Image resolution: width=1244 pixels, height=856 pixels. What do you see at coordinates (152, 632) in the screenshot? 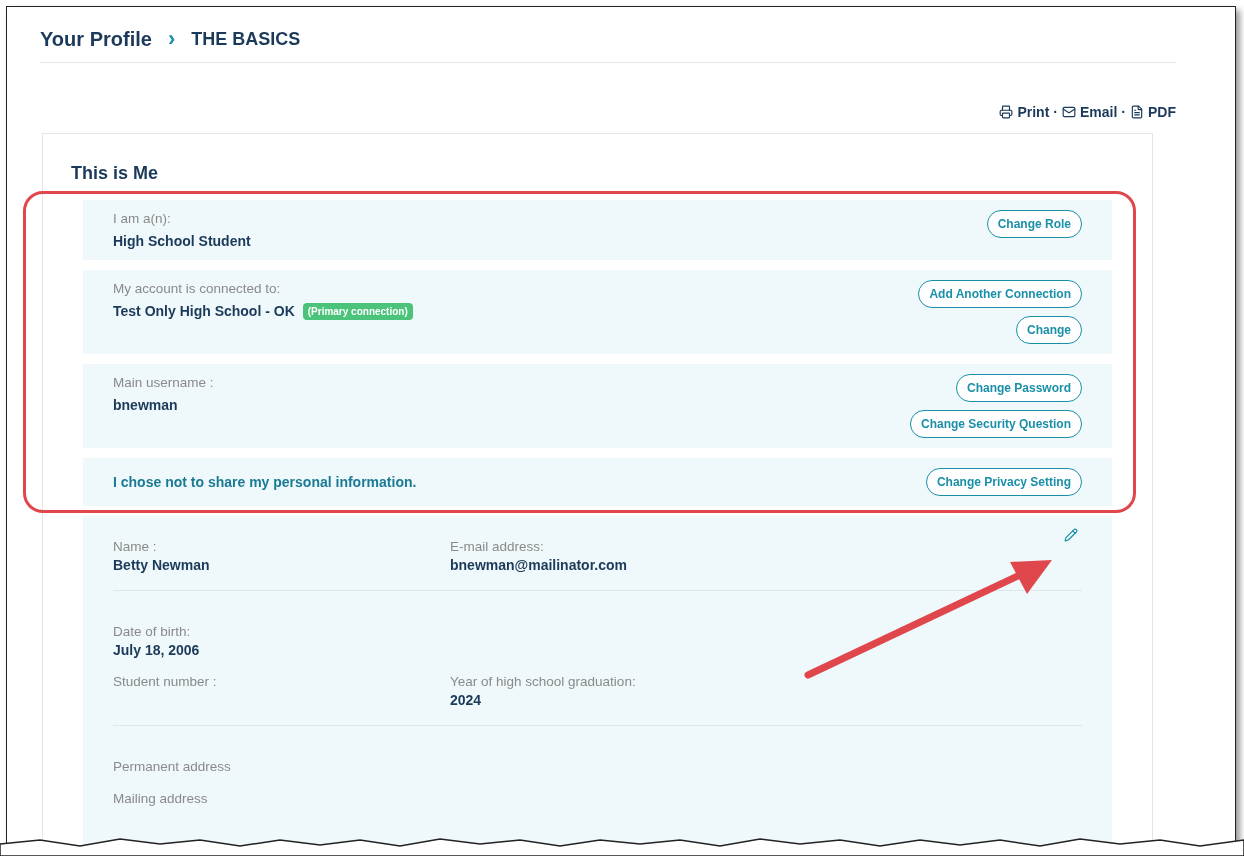
I see `field-label: Date of birth:` at bounding box center [152, 632].